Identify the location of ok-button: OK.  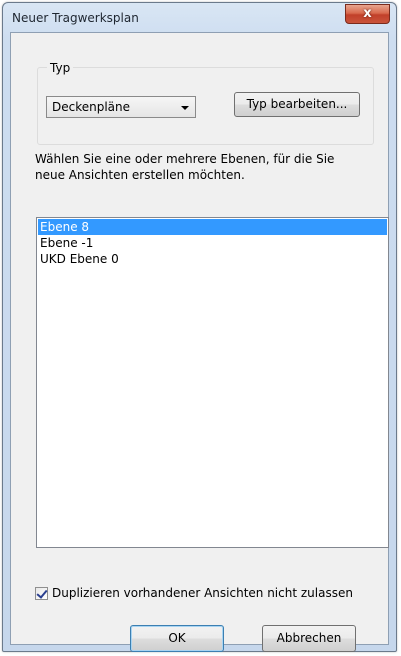
(177, 638).